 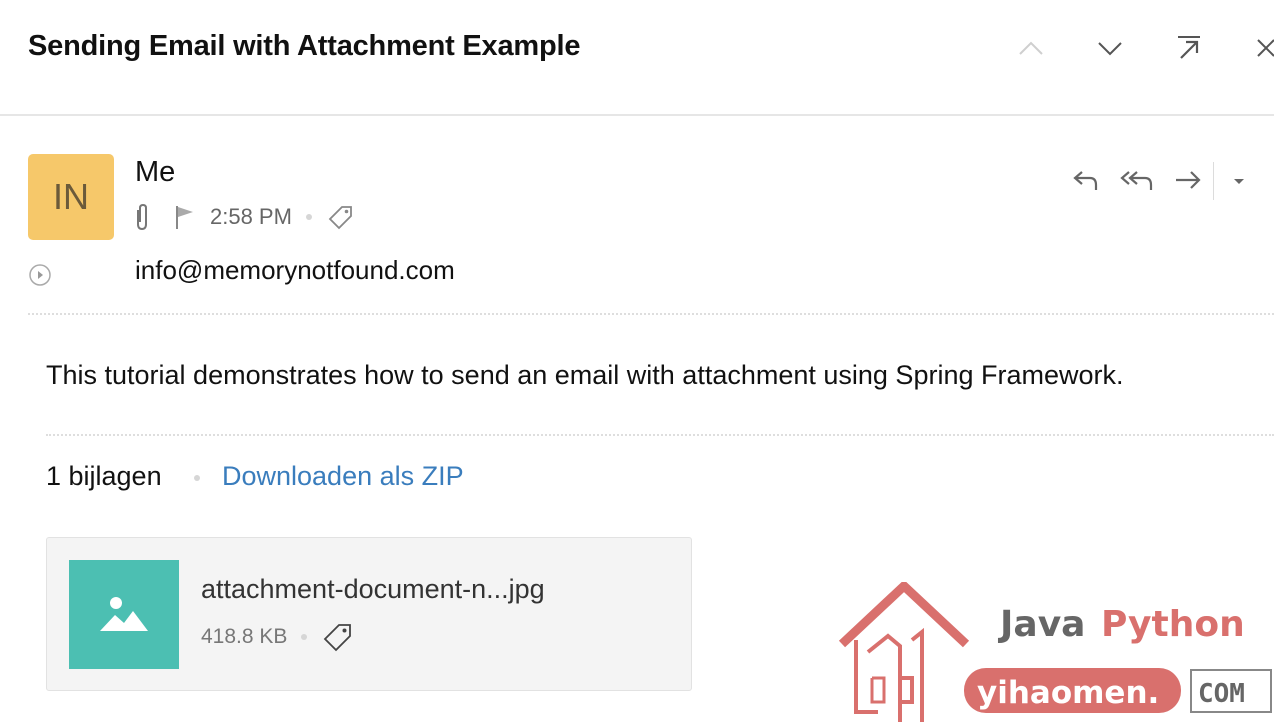 What do you see at coordinates (155, 172) in the screenshot?
I see `sender-name: Me` at bounding box center [155, 172].